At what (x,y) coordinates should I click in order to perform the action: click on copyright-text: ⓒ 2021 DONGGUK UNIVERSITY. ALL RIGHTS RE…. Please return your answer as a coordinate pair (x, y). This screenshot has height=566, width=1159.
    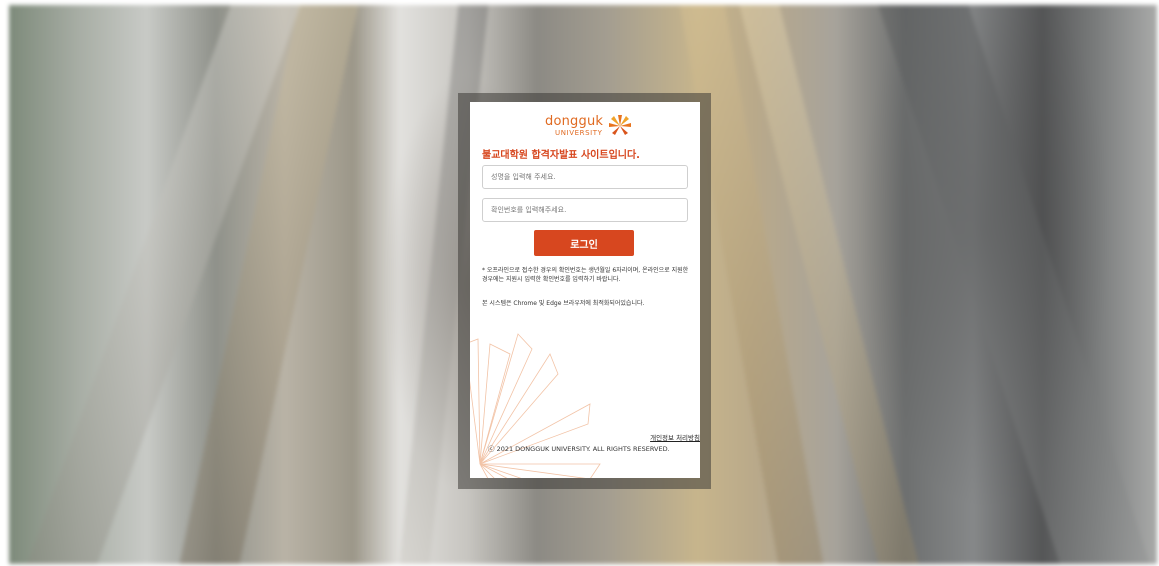
    Looking at the image, I should click on (579, 449).